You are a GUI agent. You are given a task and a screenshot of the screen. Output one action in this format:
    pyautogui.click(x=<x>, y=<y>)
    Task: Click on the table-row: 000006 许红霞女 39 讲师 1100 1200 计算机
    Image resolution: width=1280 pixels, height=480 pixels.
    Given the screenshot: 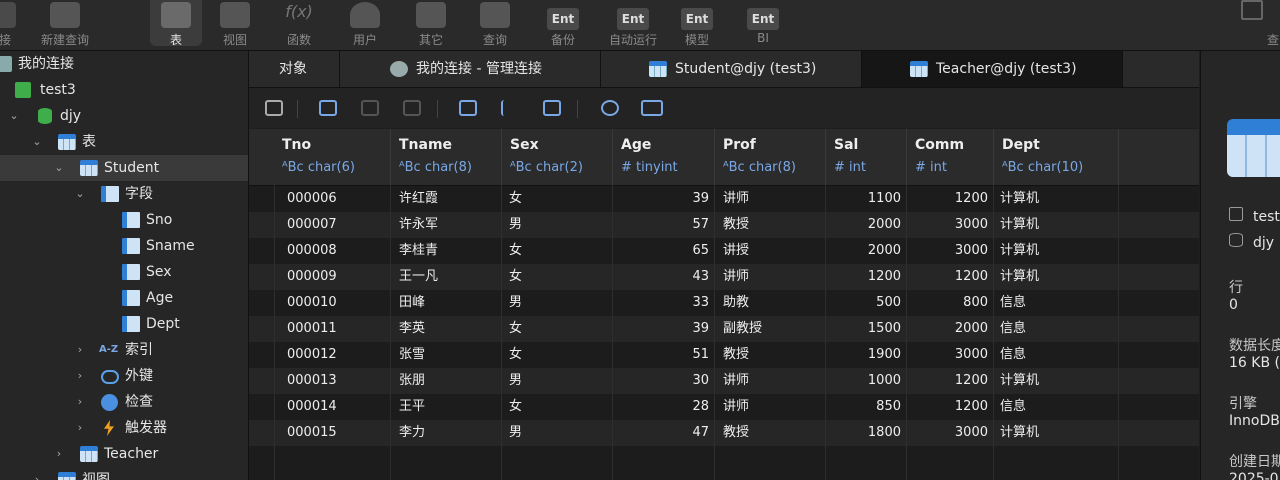 What is the action you would take?
    pyautogui.click(x=724, y=199)
    